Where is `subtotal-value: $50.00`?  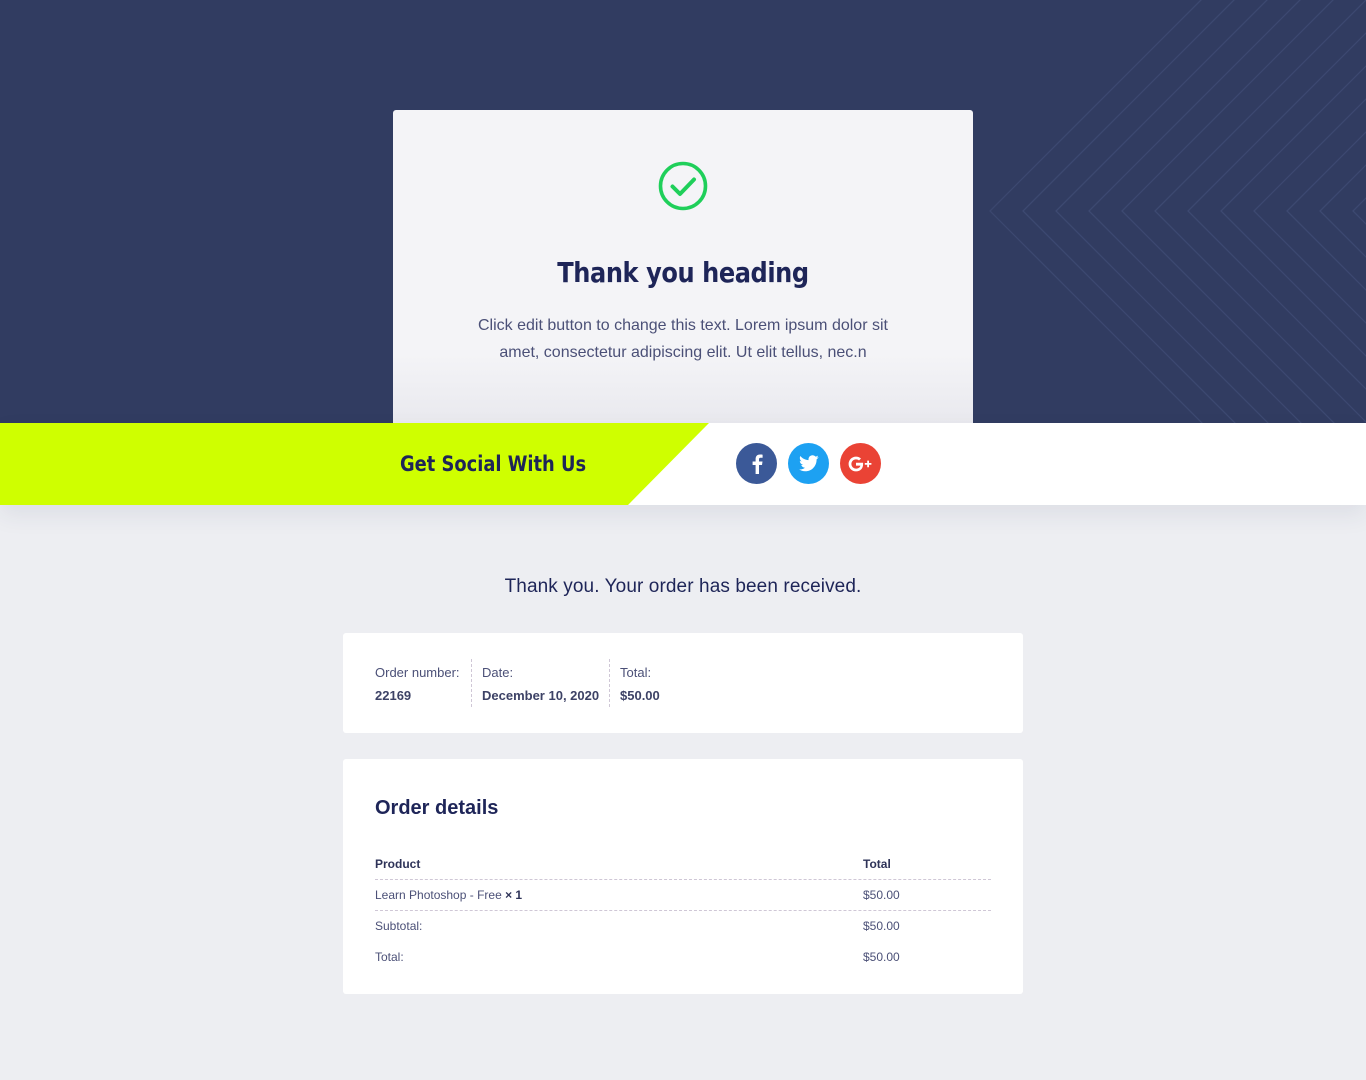
subtotal-value: $50.00 is located at coordinates (881, 926).